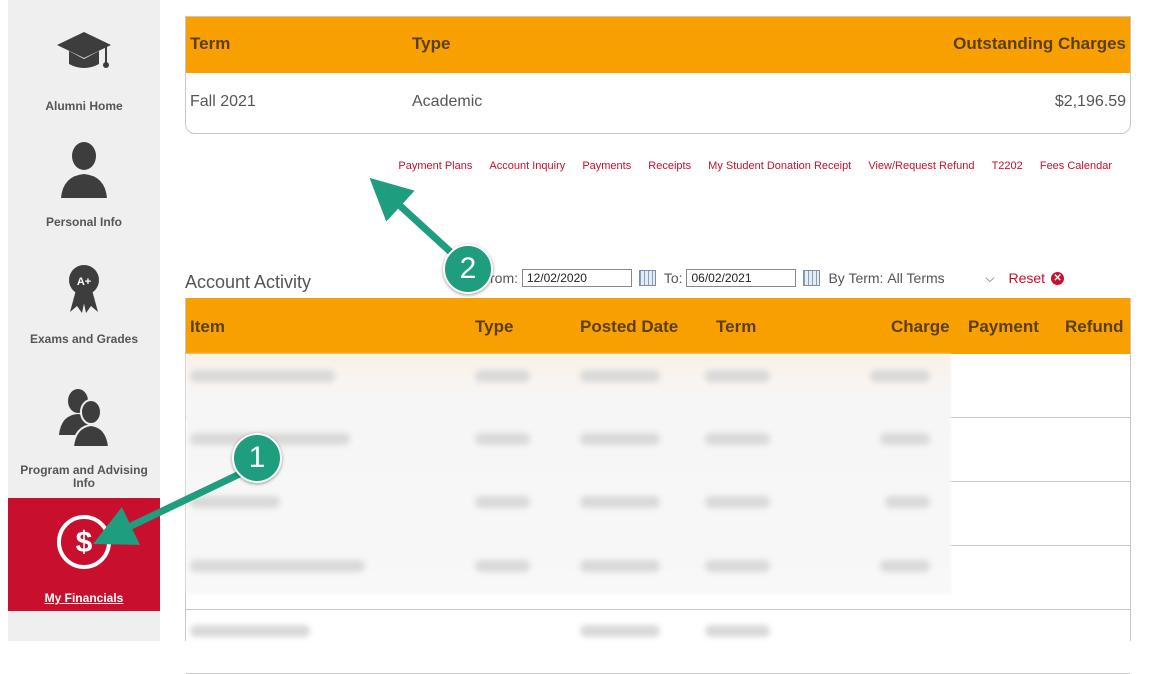 The image size is (1157, 674). I want to click on charges-header-row: Term Type Outstanding Charges, so click(658, 45).